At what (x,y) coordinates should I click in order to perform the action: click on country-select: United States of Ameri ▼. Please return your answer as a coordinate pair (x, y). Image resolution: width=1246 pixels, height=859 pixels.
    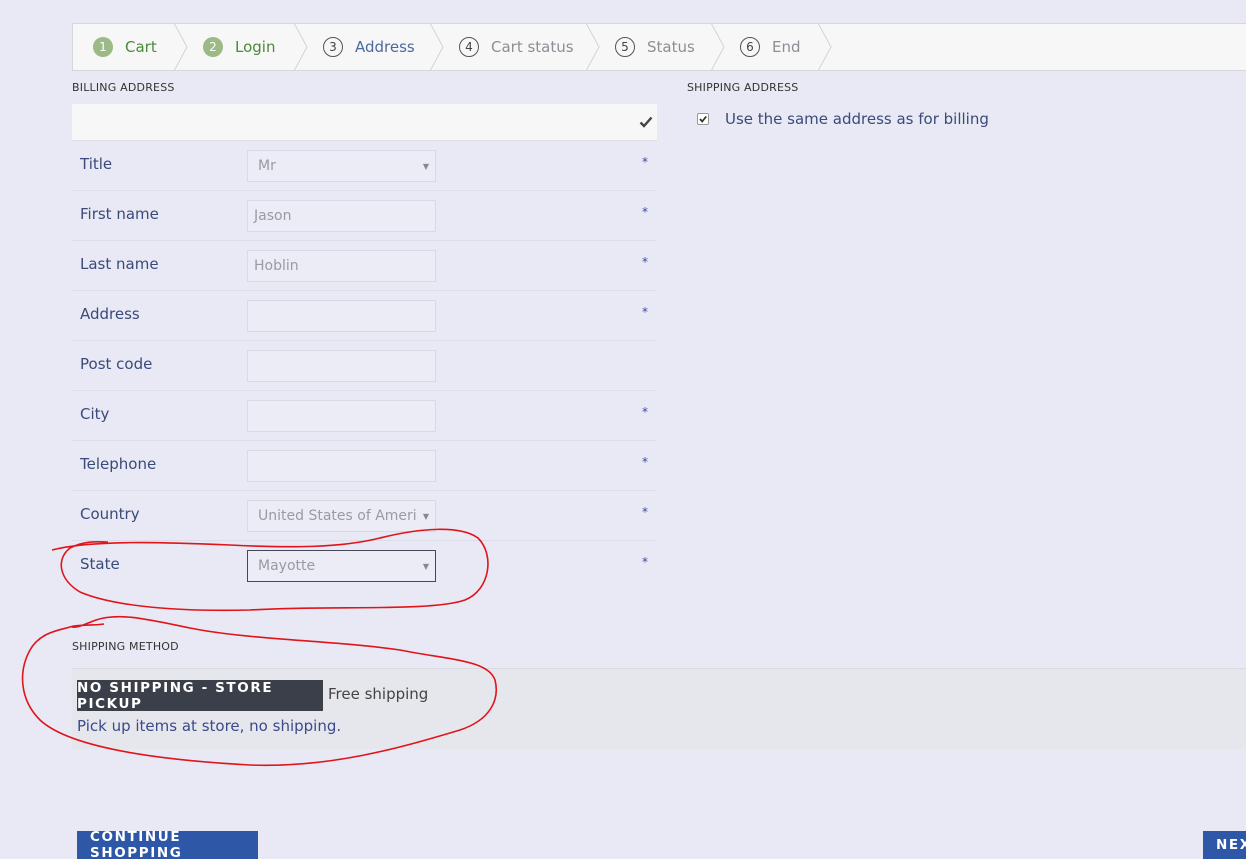
    Looking at the image, I should click on (341, 516).